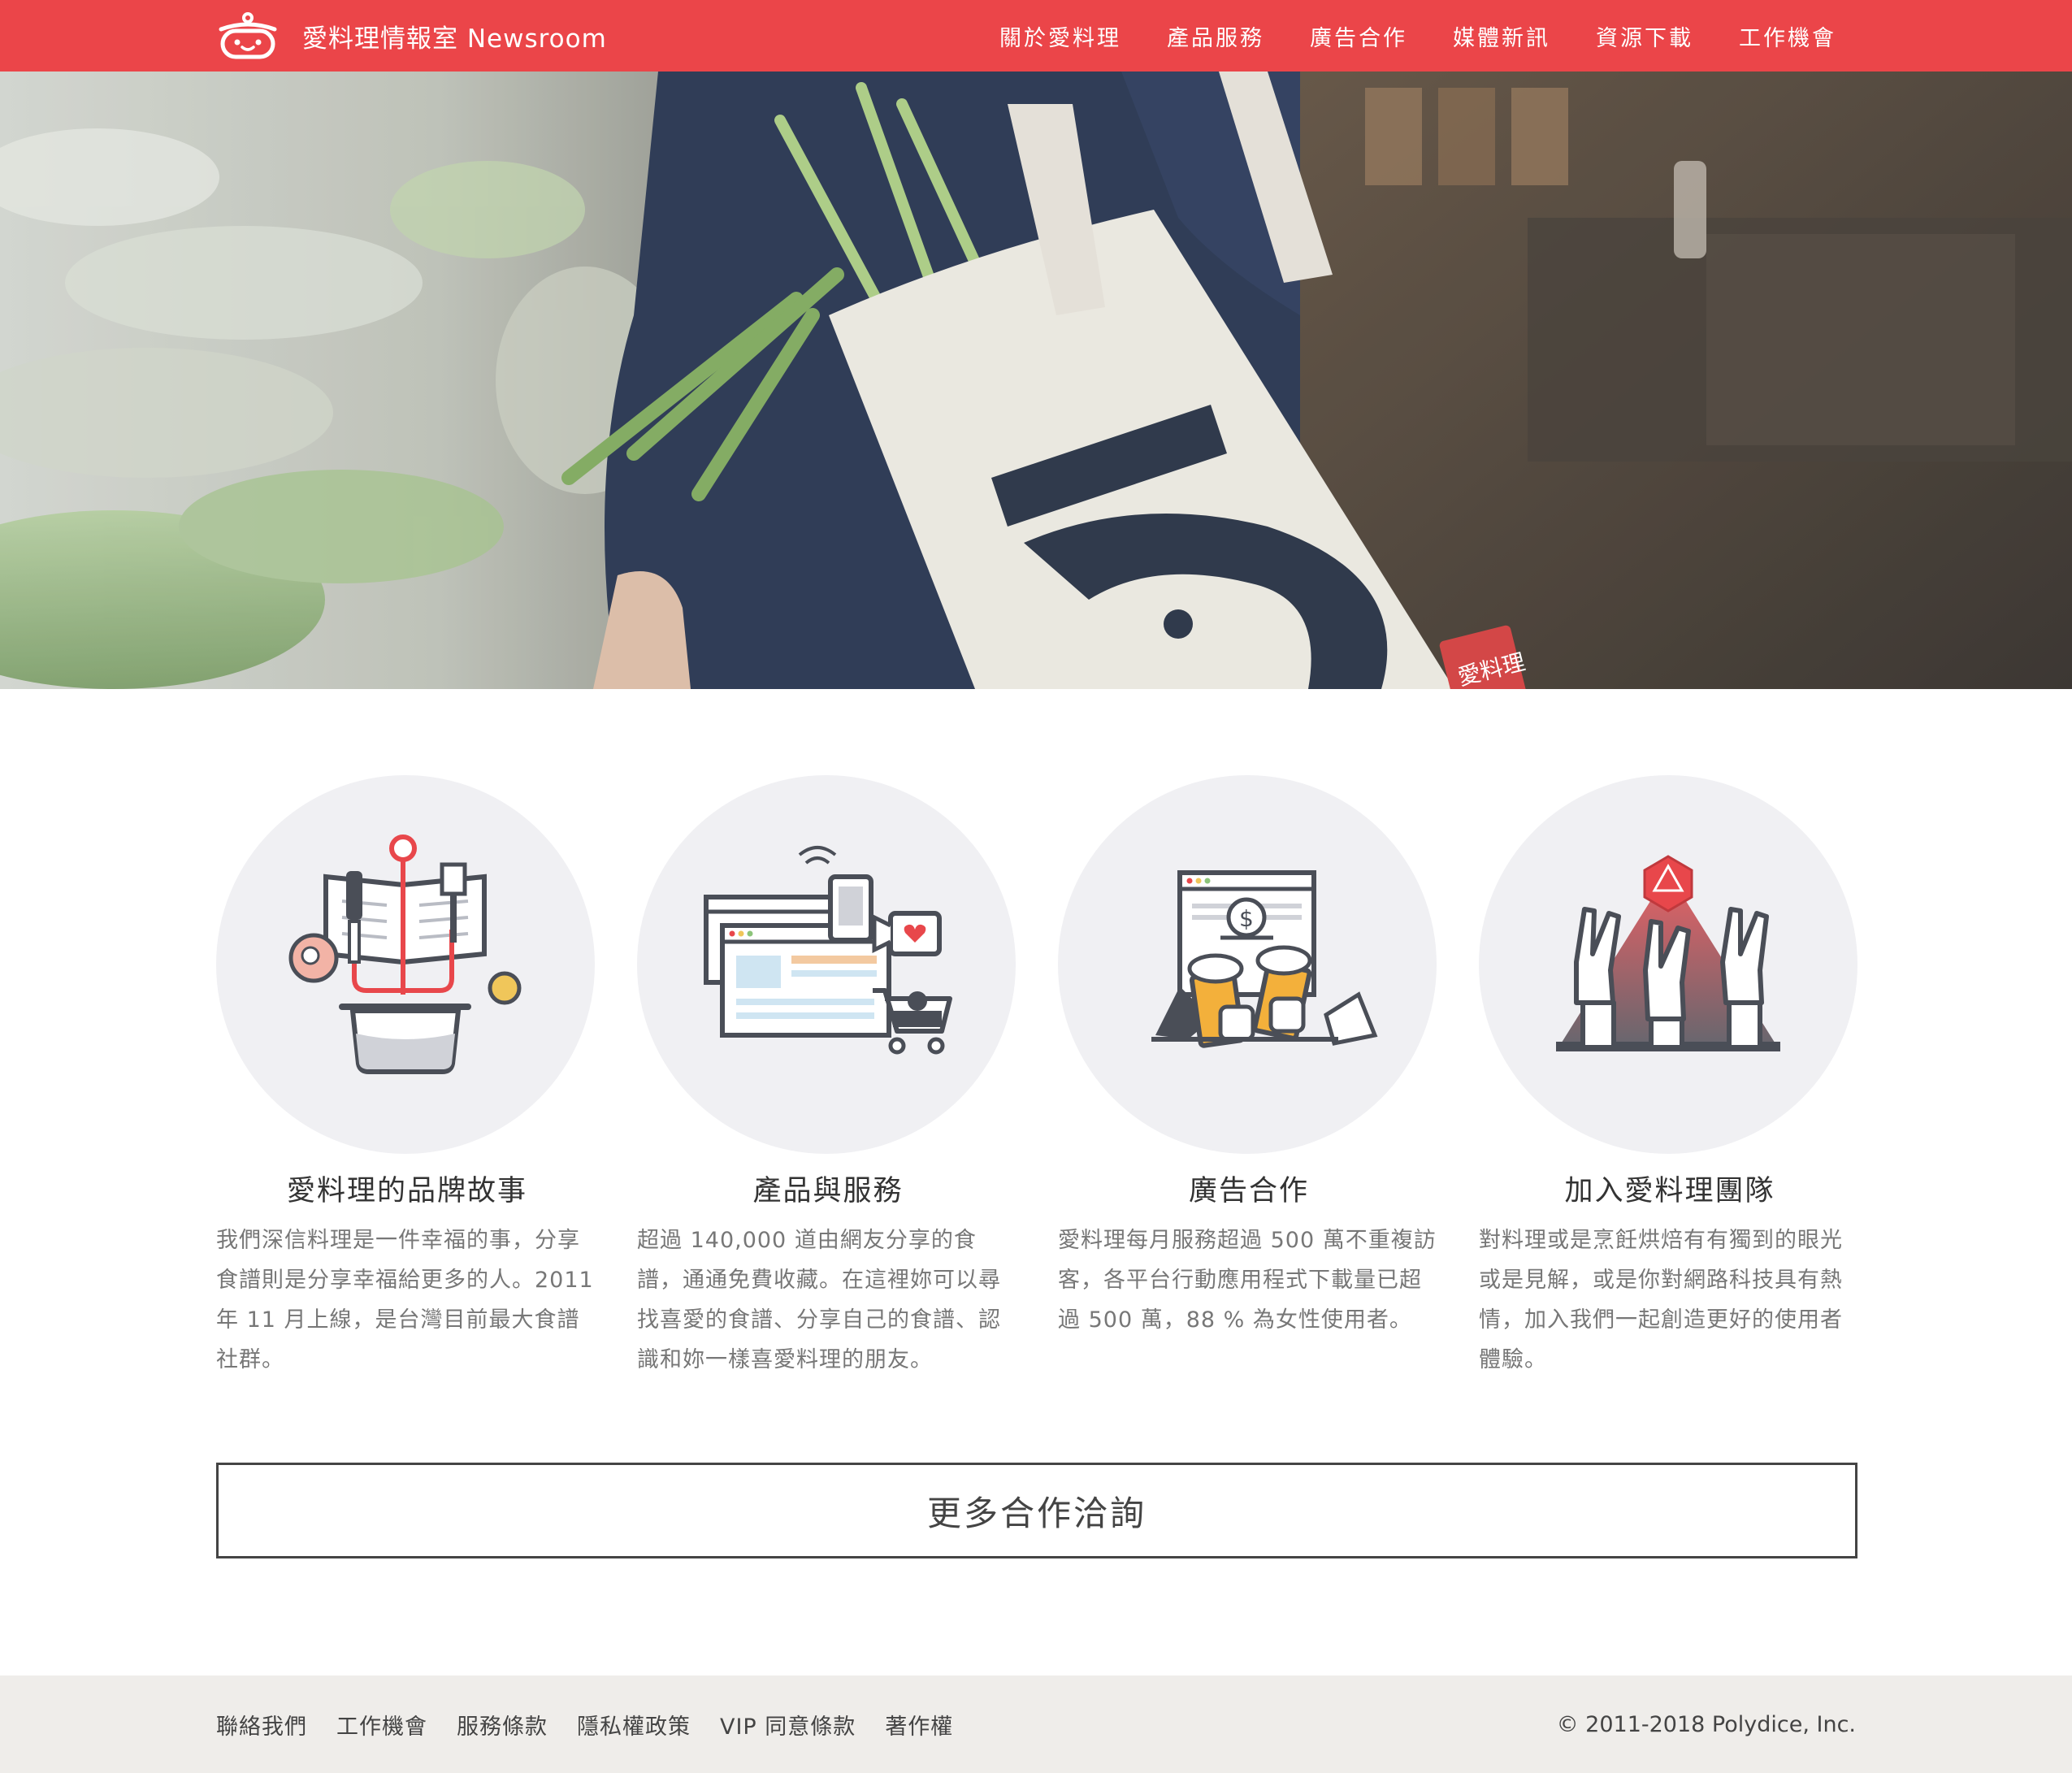  I want to click on footer-link-privacy: 隱私權政策, so click(634, 1724).